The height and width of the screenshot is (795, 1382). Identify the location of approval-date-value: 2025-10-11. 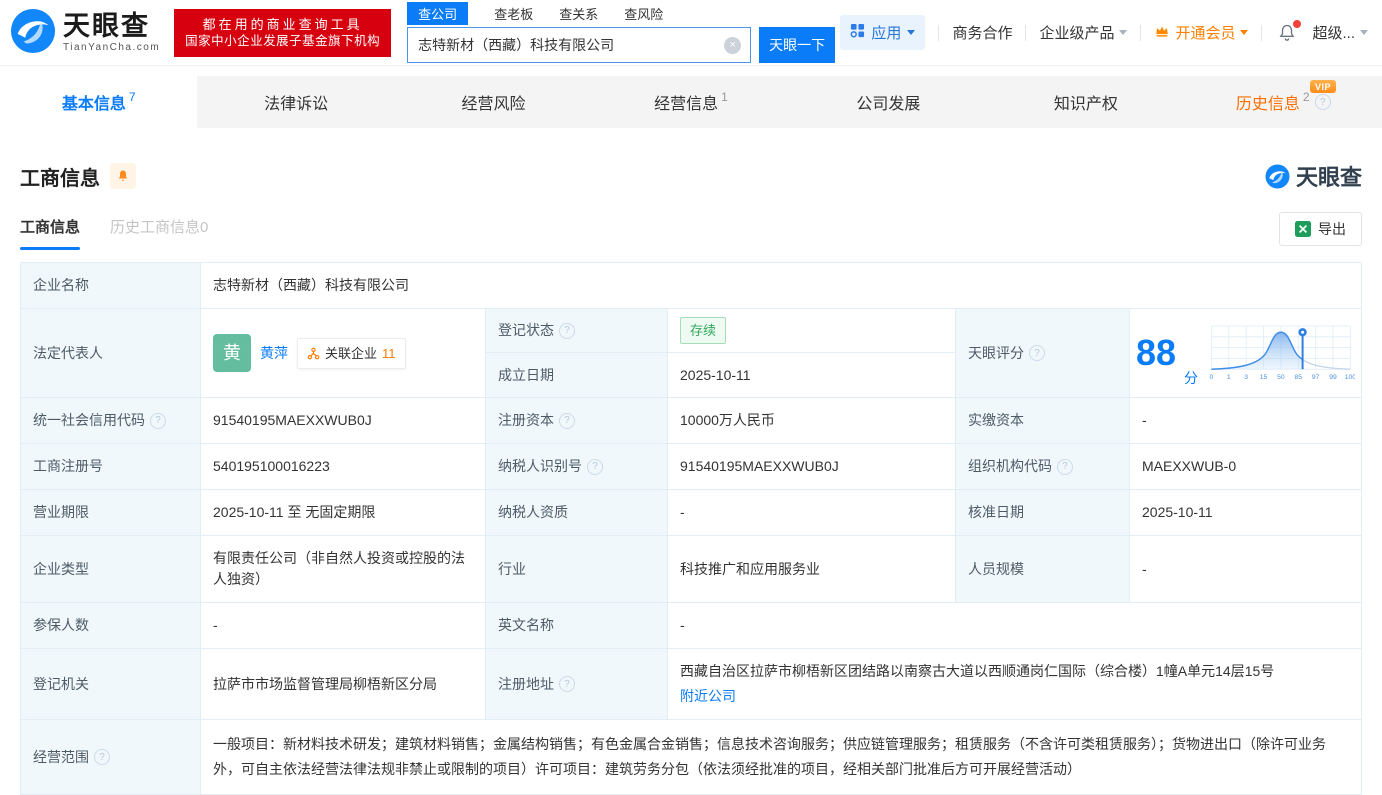
(1177, 512).